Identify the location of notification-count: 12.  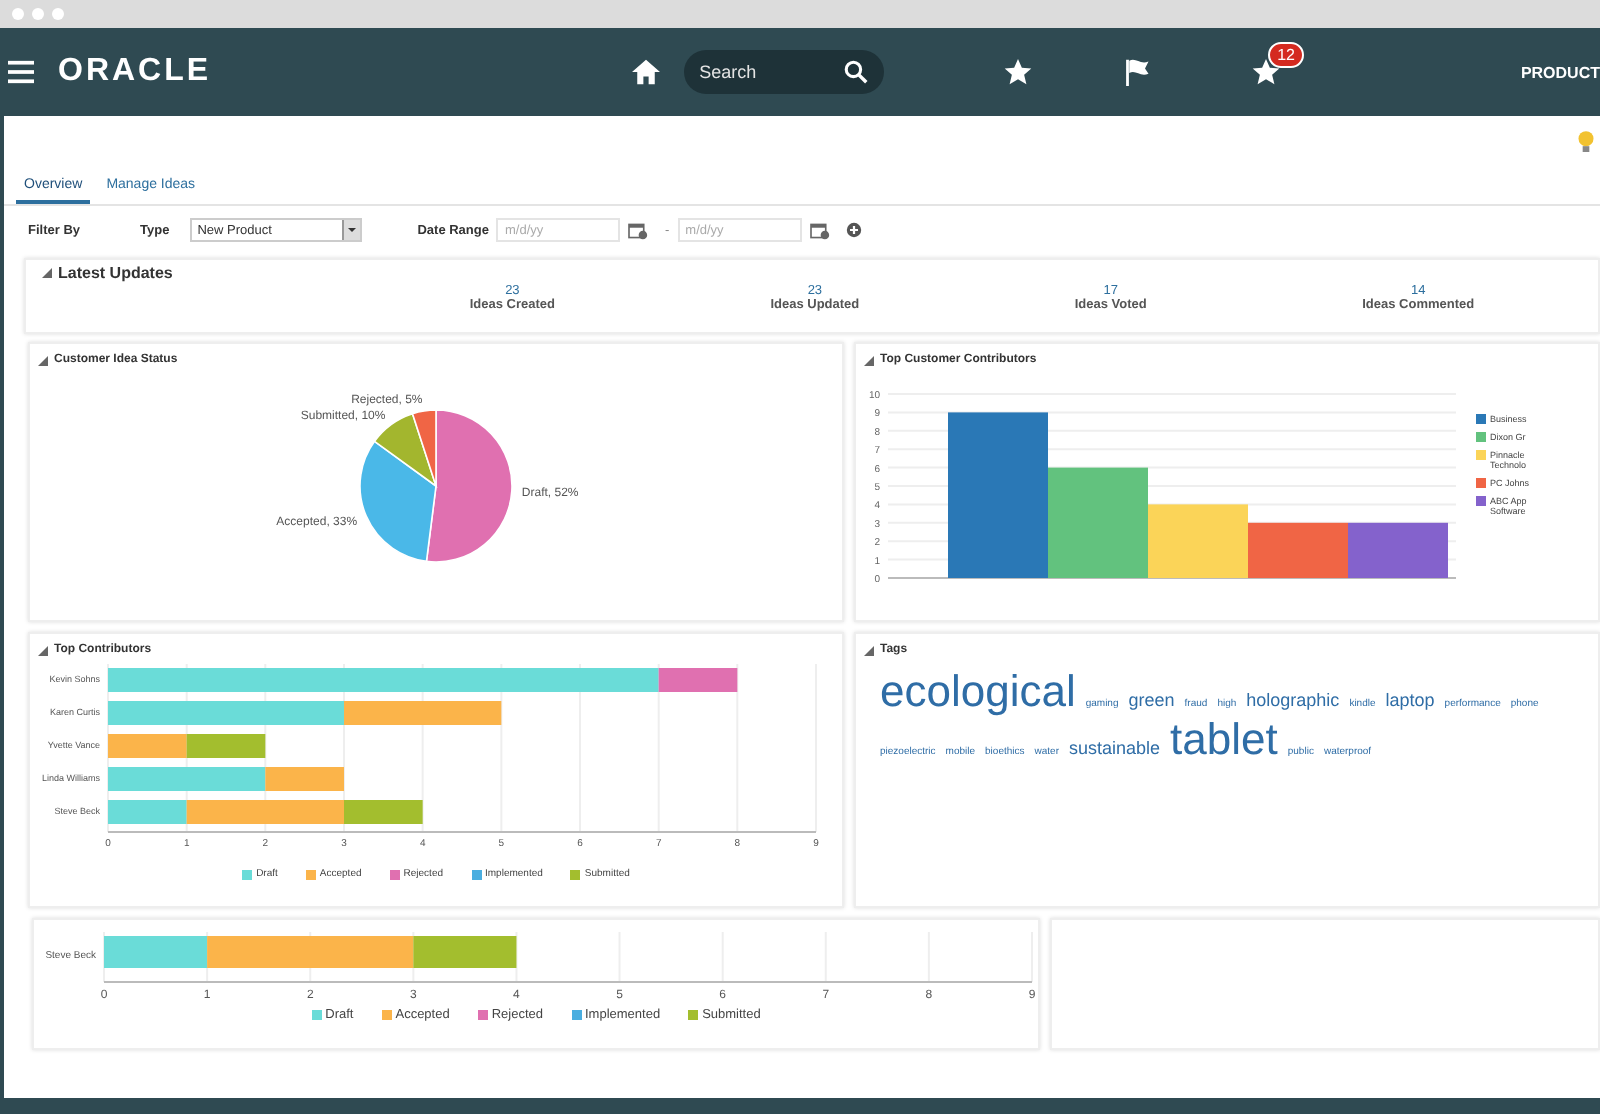
(1286, 55).